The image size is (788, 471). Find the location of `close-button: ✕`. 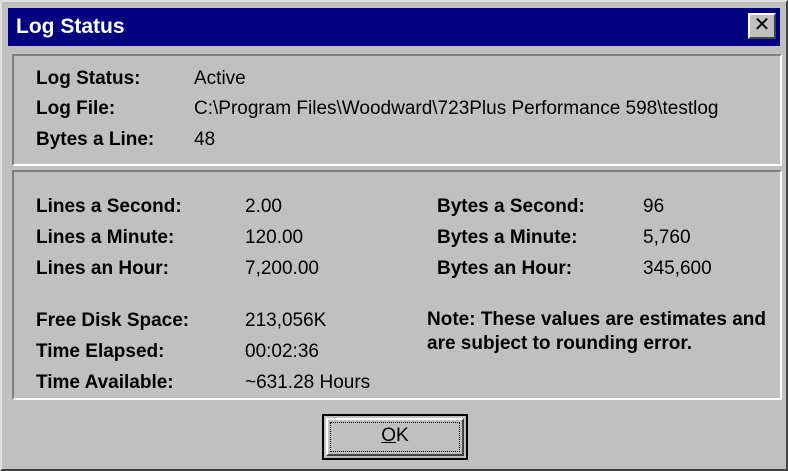

close-button: ✕ is located at coordinates (762, 26).